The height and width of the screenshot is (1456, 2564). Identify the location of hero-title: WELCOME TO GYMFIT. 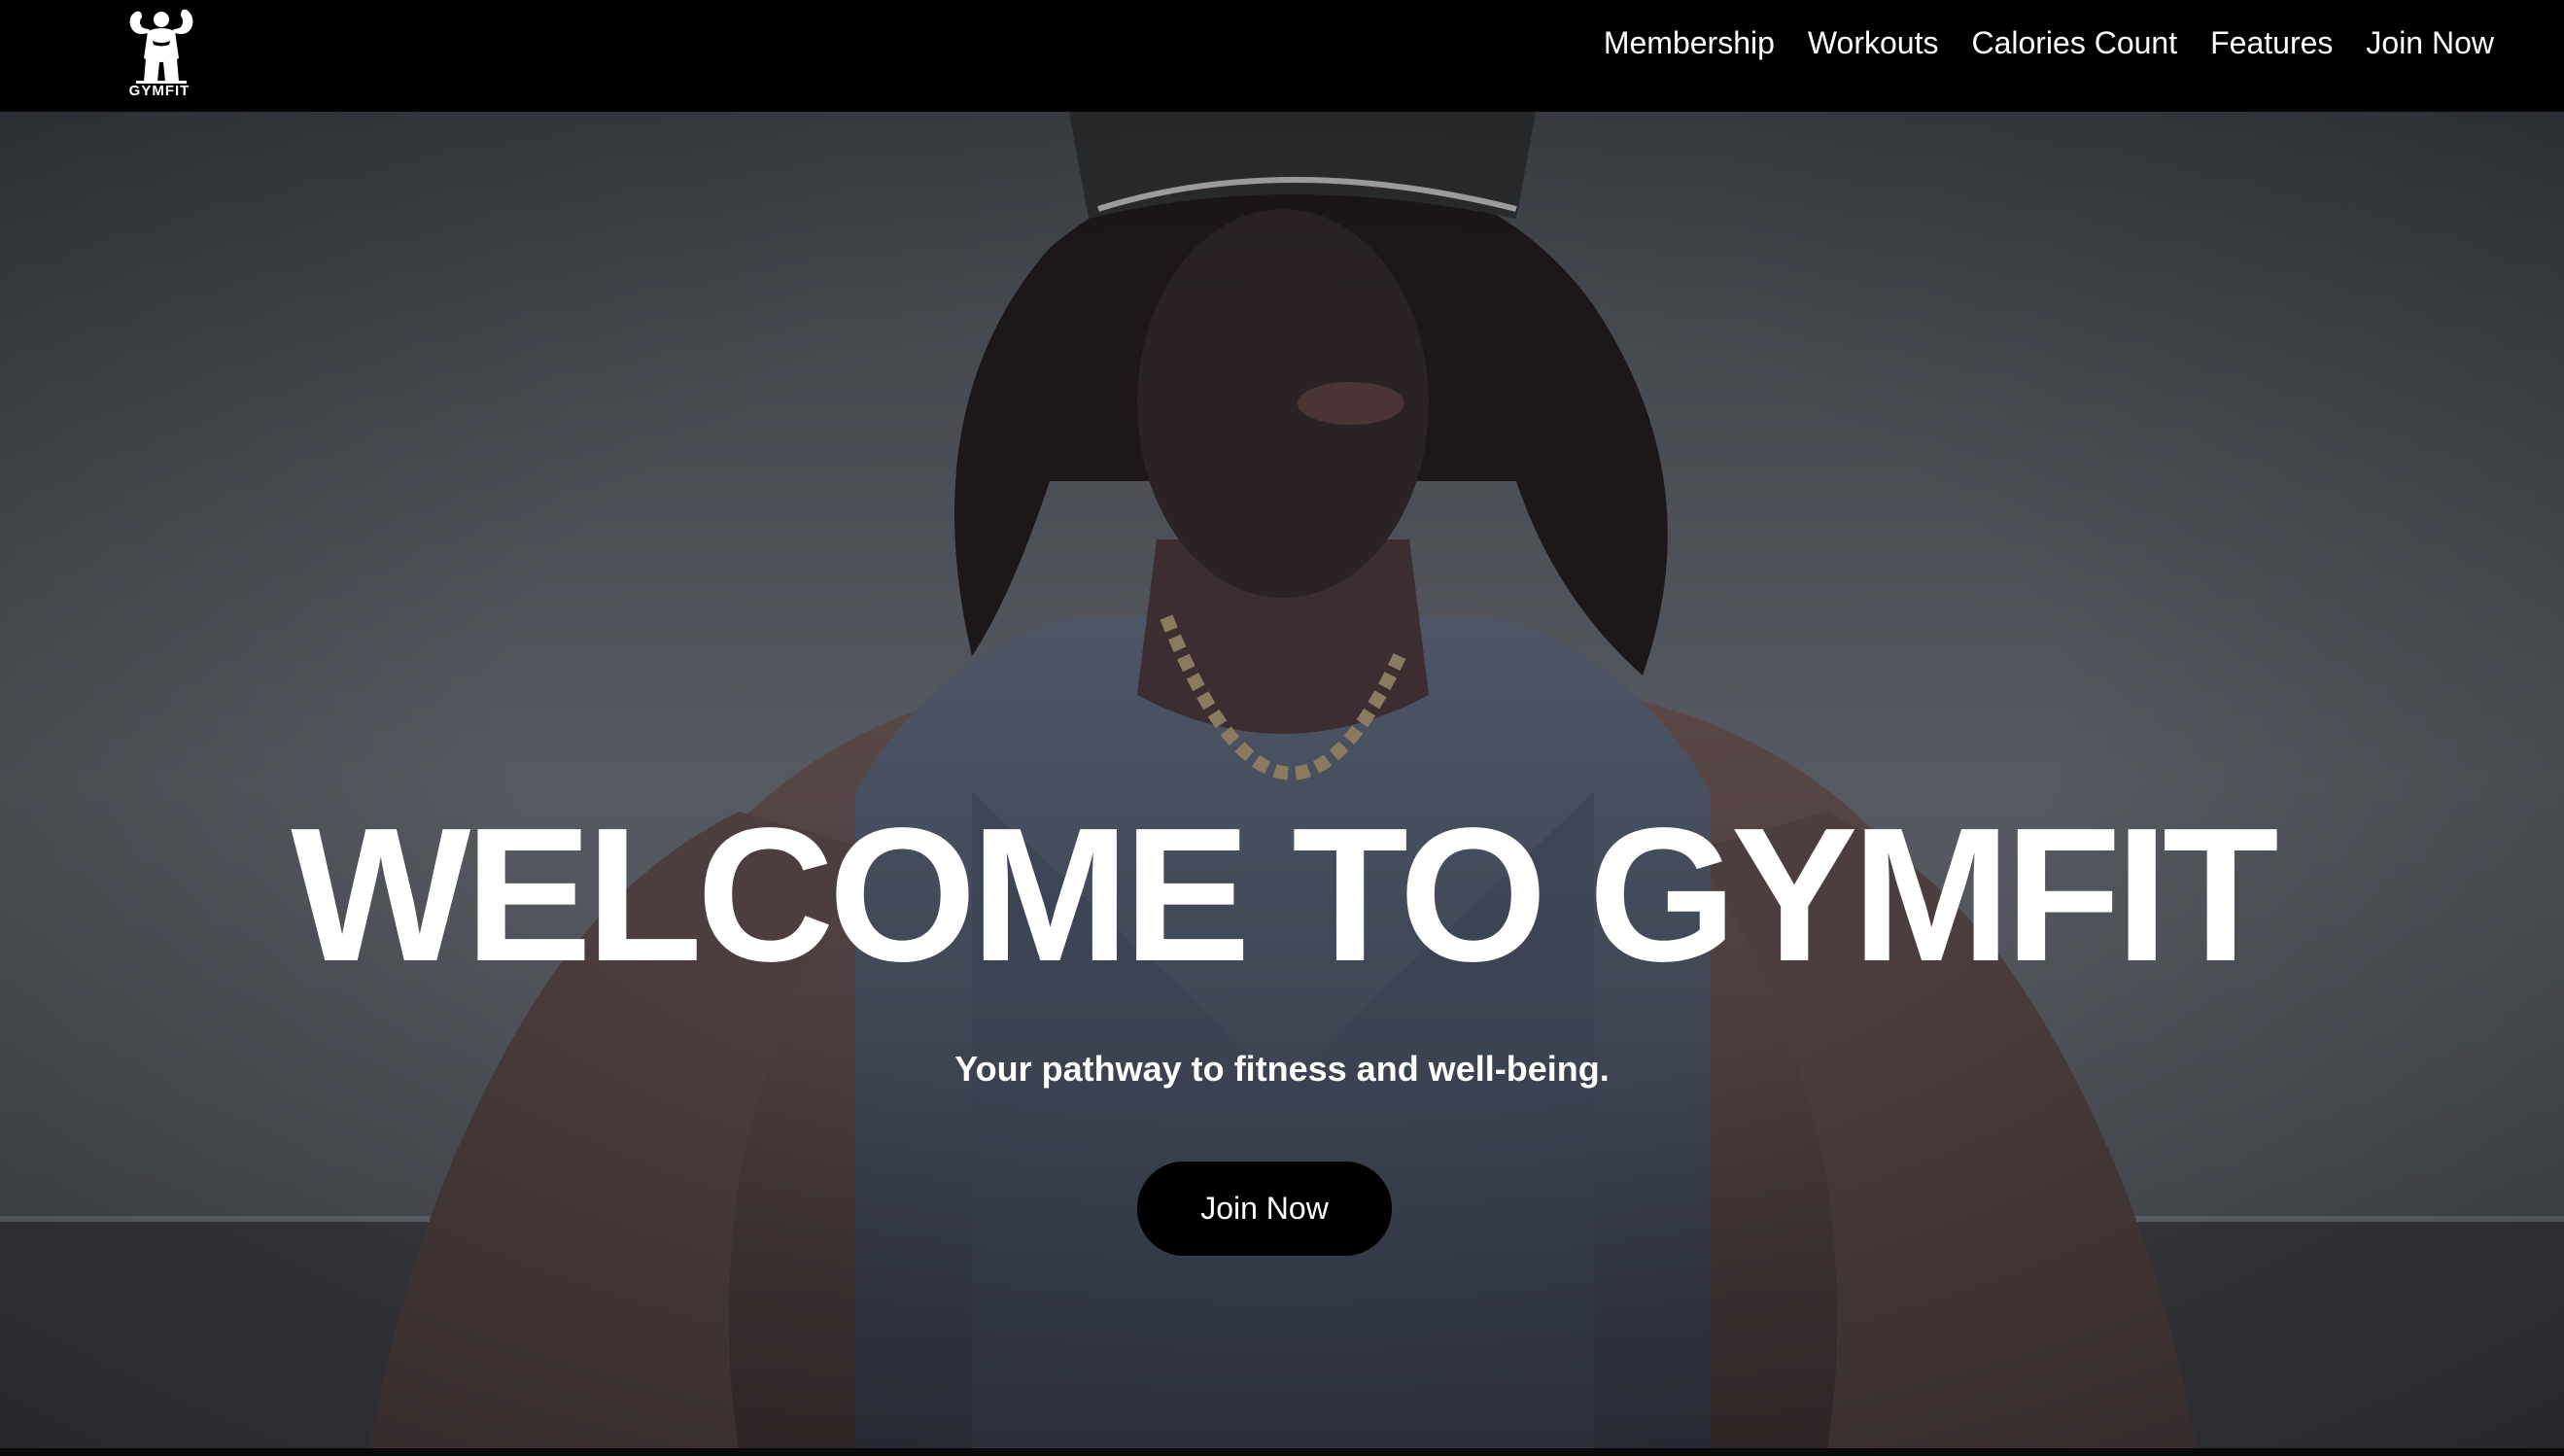
(1284, 894).